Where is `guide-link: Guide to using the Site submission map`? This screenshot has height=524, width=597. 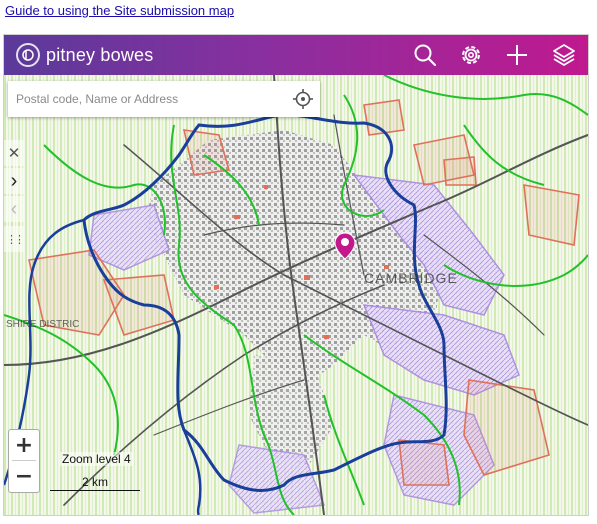
guide-link: Guide to using the Site submission map is located at coordinates (119, 10).